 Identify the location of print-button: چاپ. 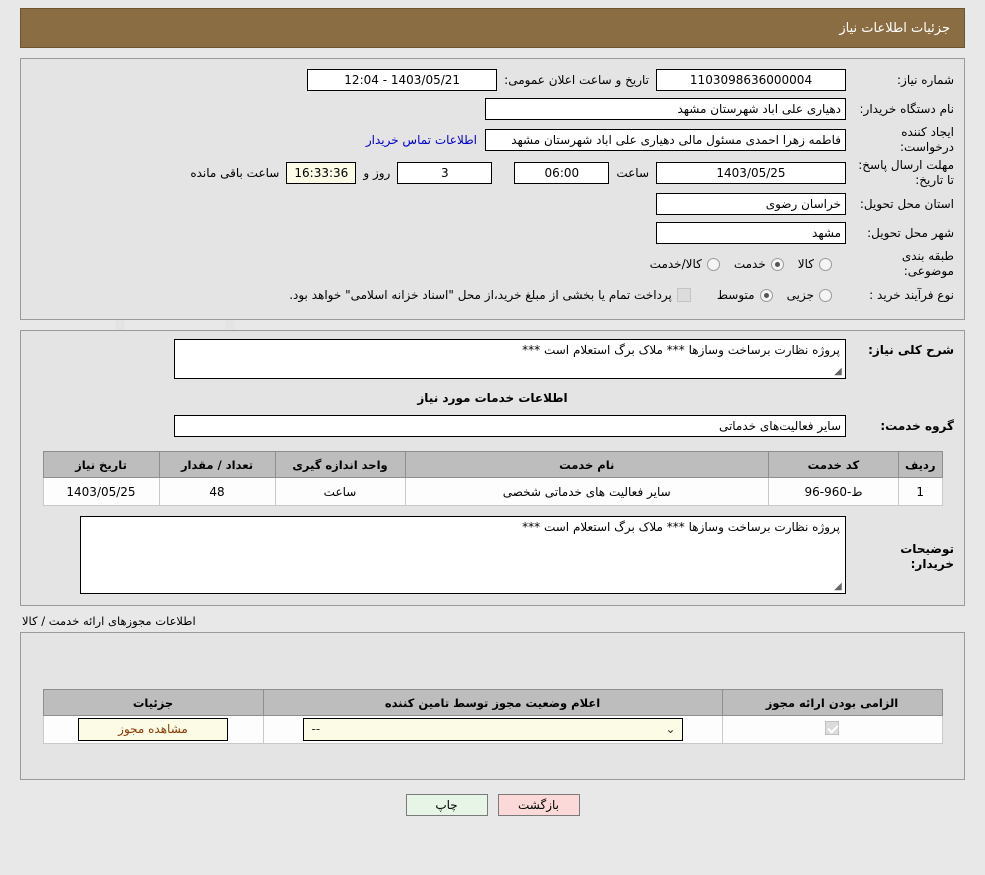
(446, 805).